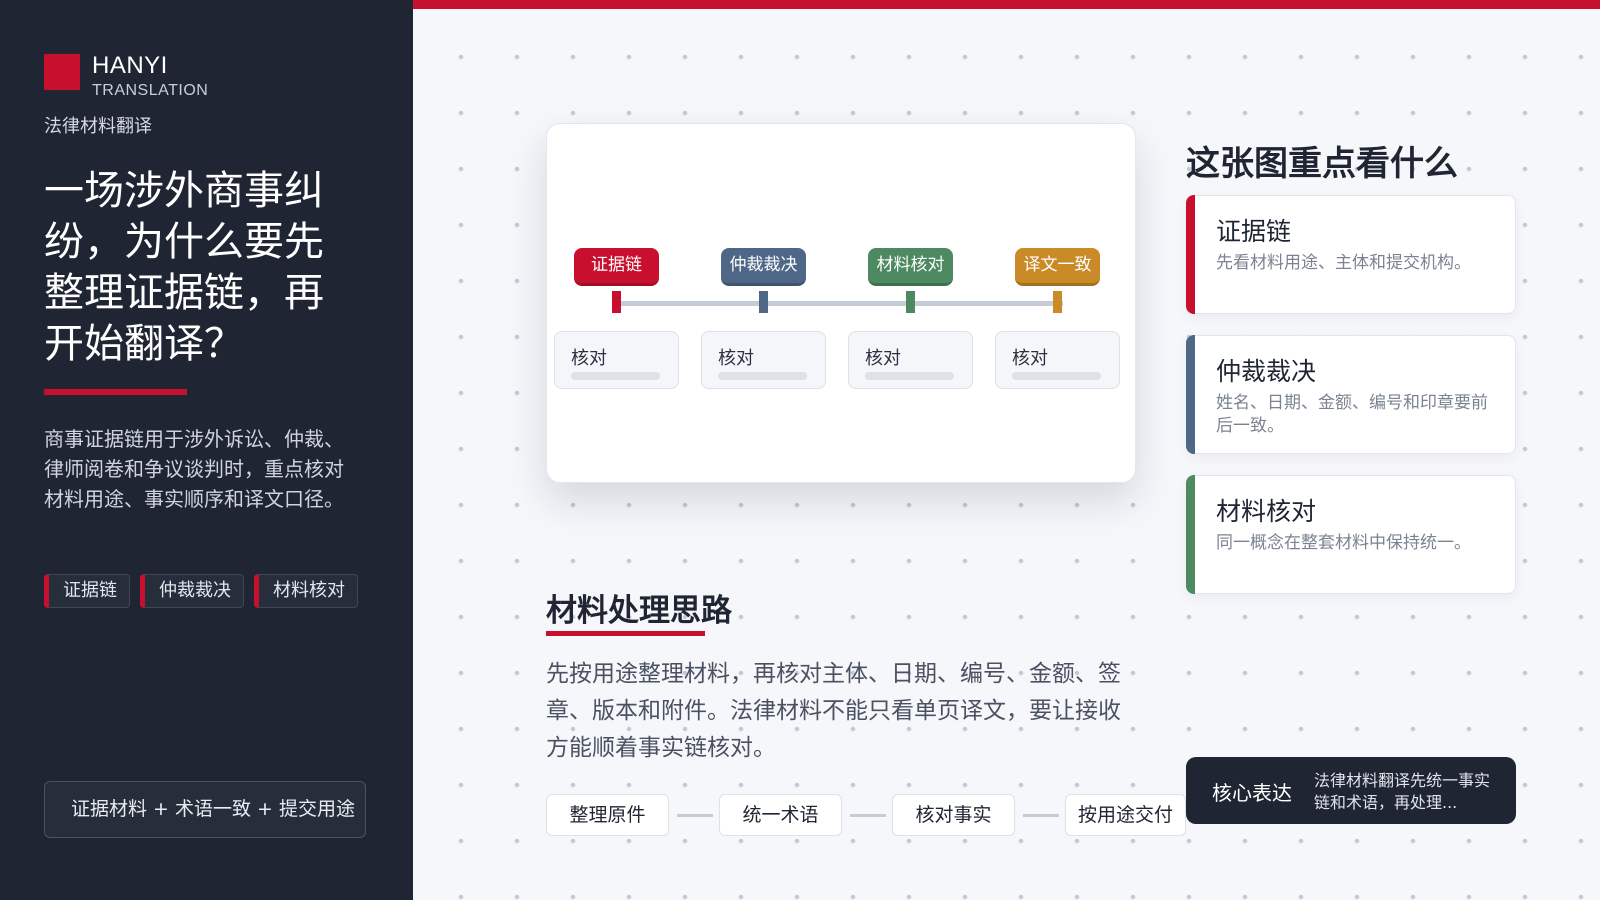  Describe the element at coordinates (1125, 815) in the screenshot. I see `flow-step-deliver-by-purpose: 按用途交付` at that location.